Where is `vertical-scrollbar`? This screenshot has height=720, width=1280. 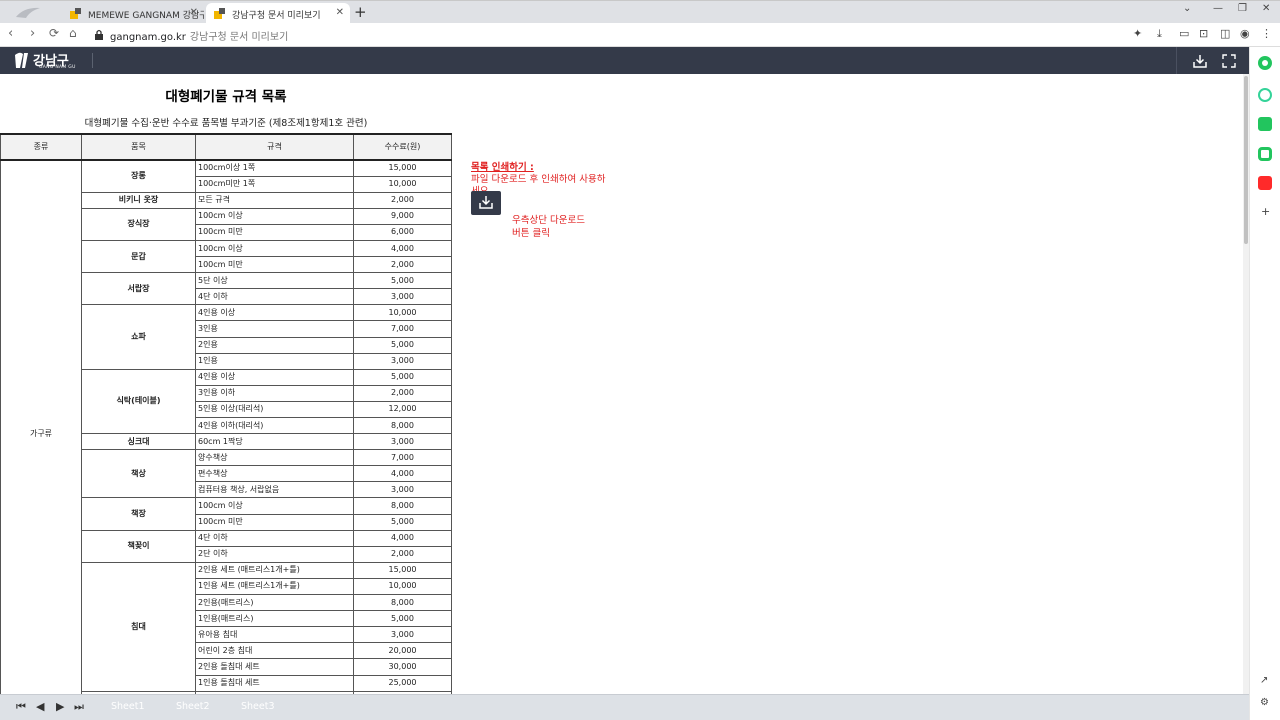 vertical-scrollbar is located at coordinates (1246, 384).